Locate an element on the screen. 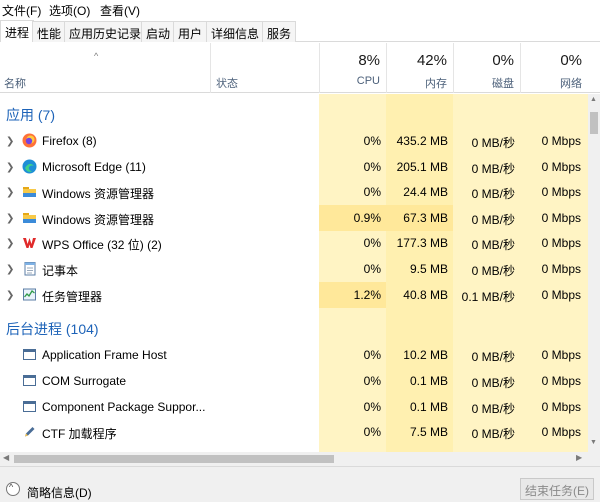 This screenshot has height=502, width=600. process-name: Application Frame Host is located at coordinates (104, 355).